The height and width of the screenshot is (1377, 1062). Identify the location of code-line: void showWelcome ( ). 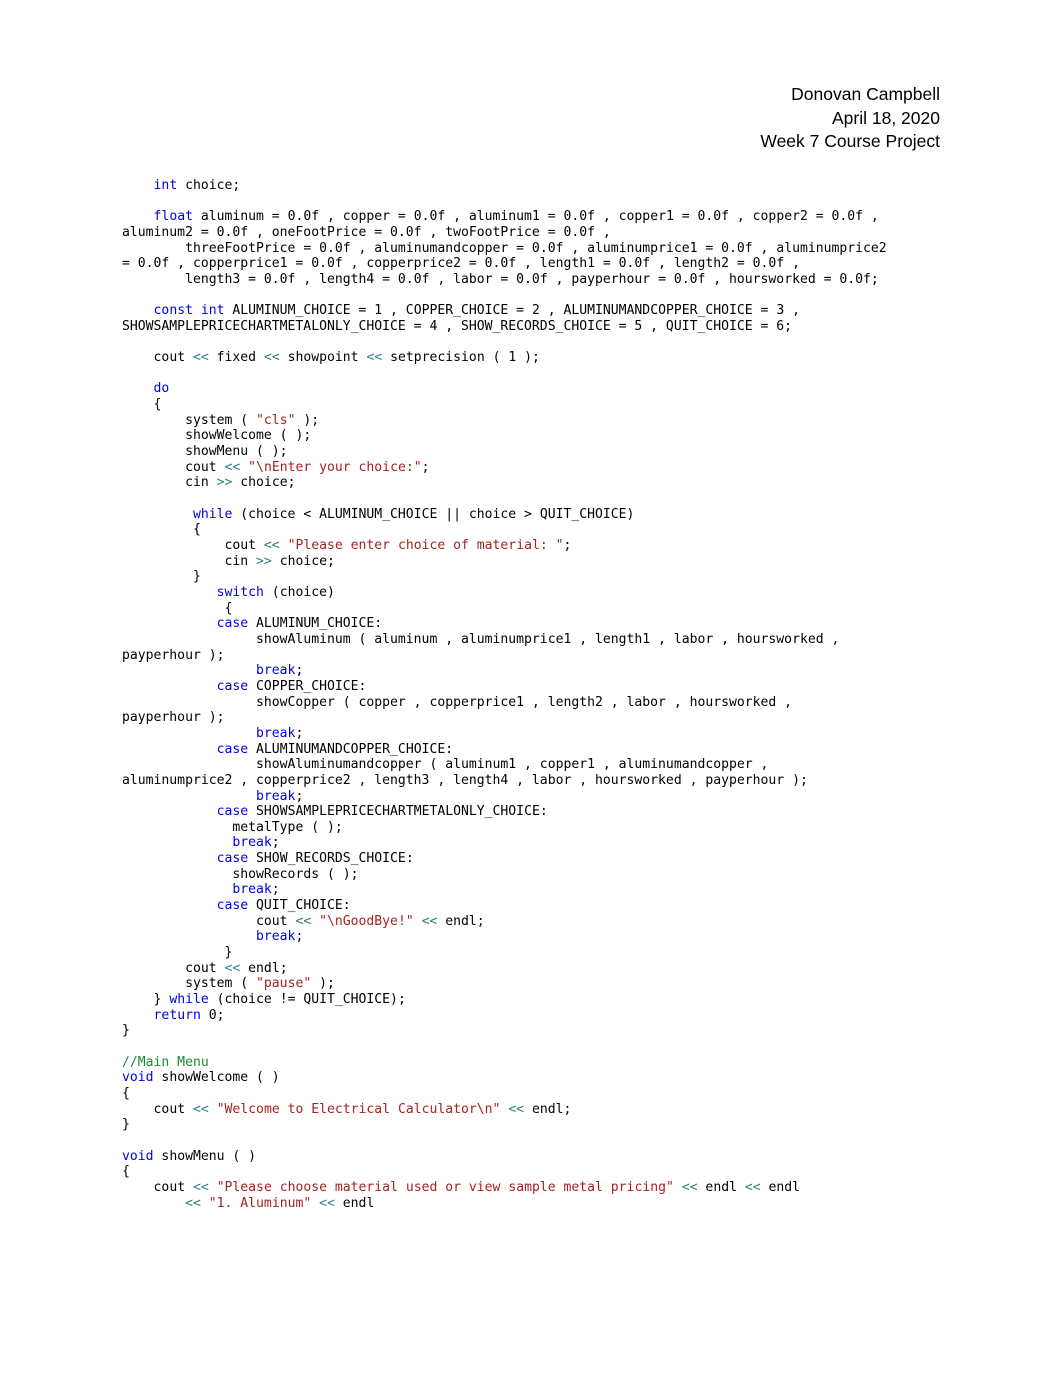
(552, 1078).